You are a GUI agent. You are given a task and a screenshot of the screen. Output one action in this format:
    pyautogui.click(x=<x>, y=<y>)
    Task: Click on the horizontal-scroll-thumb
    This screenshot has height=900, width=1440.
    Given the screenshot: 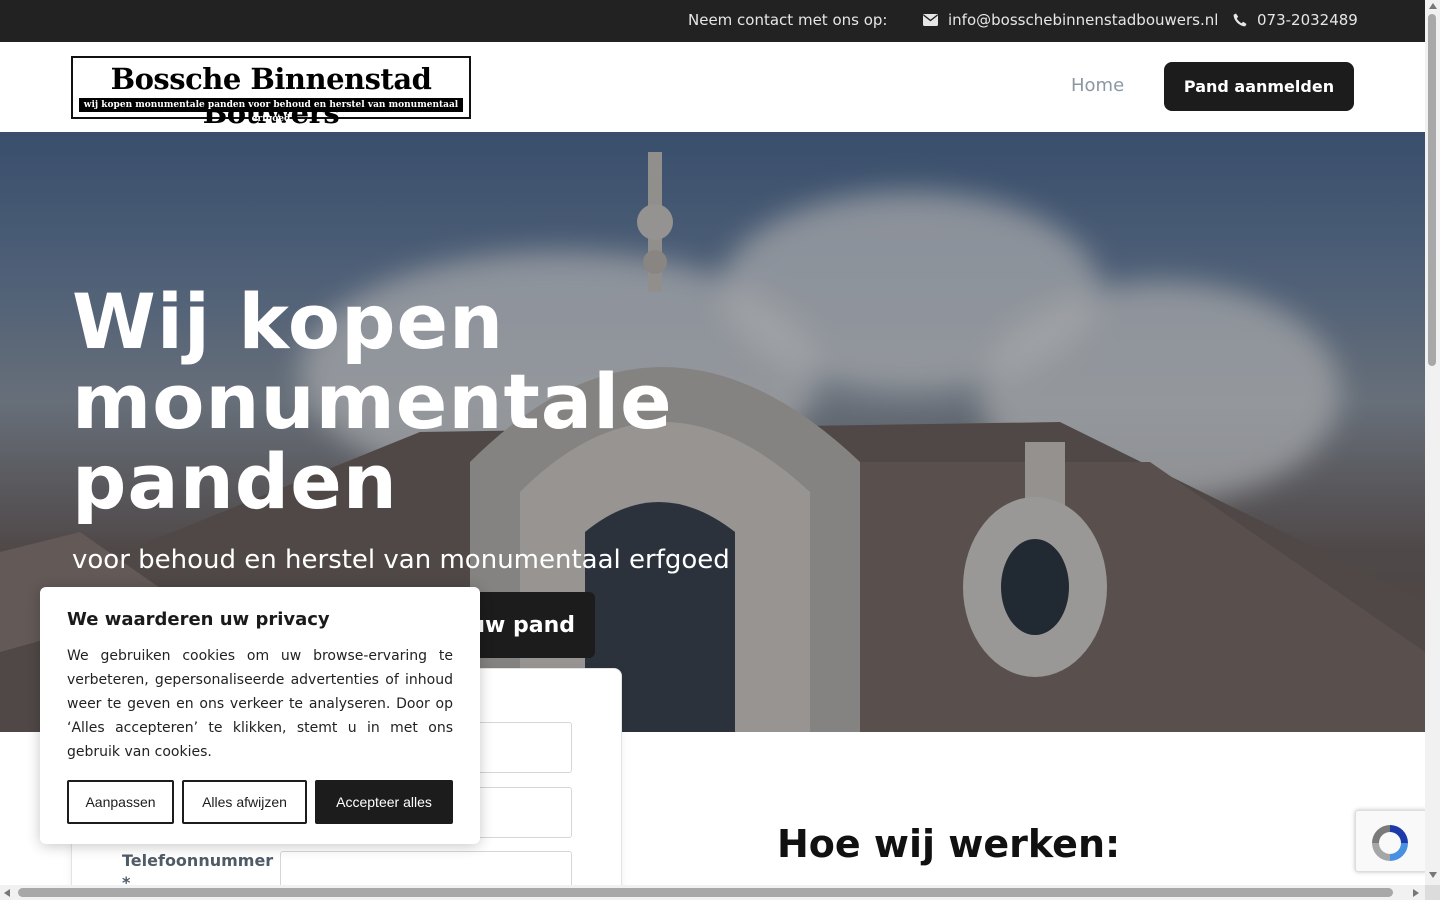 What is the action you would take?
    pyautogui.click(x=705, y=892)
    